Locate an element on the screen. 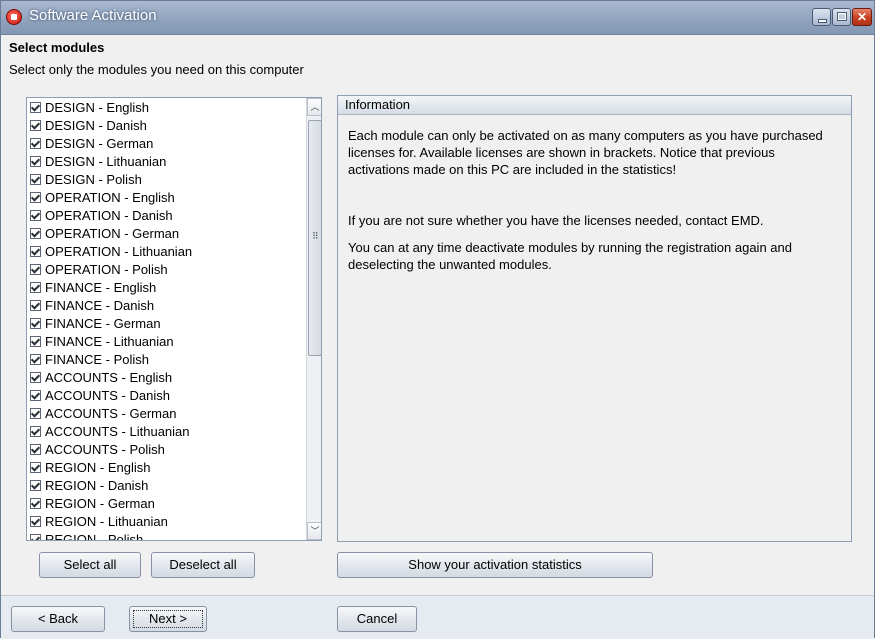 This screenshot has height=639, width=875. module-label: REGION - Danish is located at coordinates (97, 485).